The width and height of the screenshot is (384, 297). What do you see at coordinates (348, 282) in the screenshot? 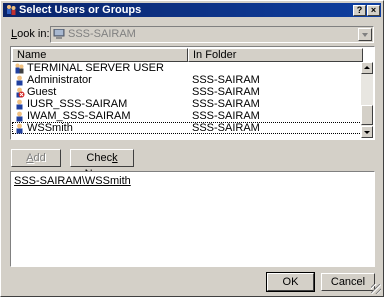
I see `cancel-button: Cancel` at bounding box center [348, 282].